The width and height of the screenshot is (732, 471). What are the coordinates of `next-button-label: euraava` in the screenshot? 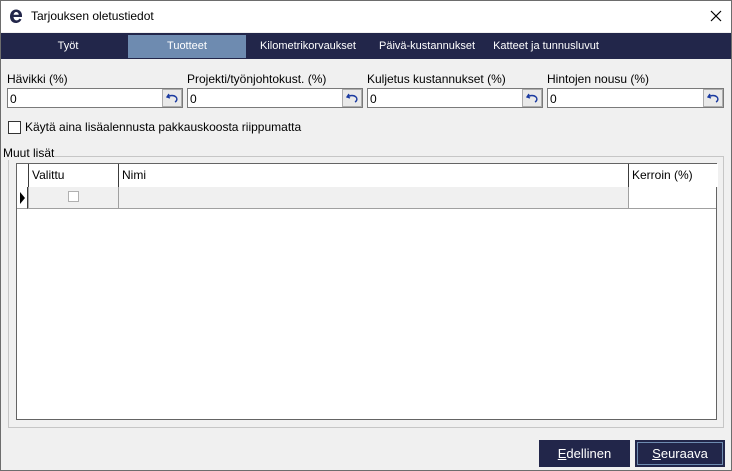 It's located at (684, 453).